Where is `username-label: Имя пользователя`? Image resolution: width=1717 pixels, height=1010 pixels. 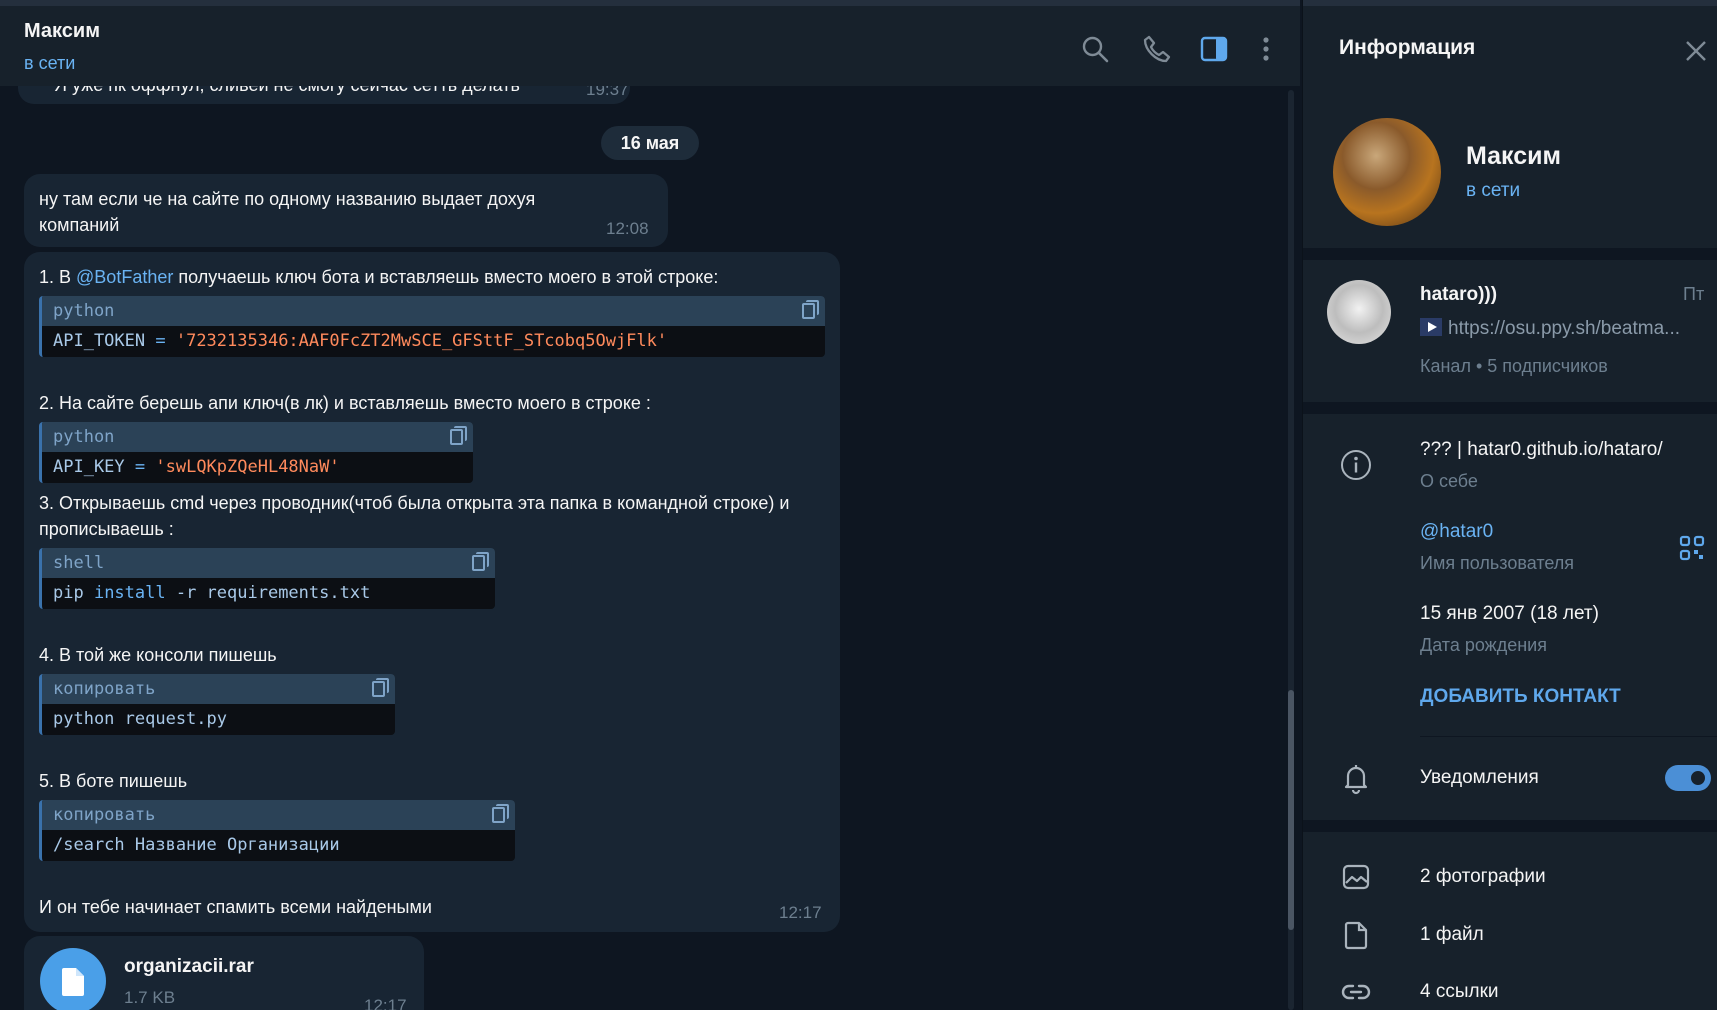 username-label: Имя пользователя is located at coordinates (1497, 563).